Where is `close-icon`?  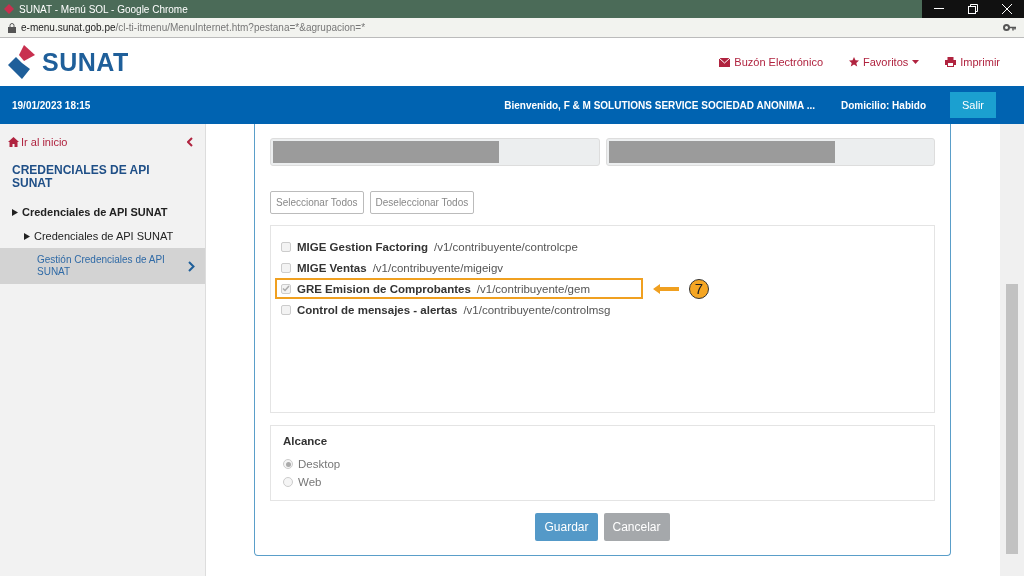 close-icon is located at coordinates (1007, 9).